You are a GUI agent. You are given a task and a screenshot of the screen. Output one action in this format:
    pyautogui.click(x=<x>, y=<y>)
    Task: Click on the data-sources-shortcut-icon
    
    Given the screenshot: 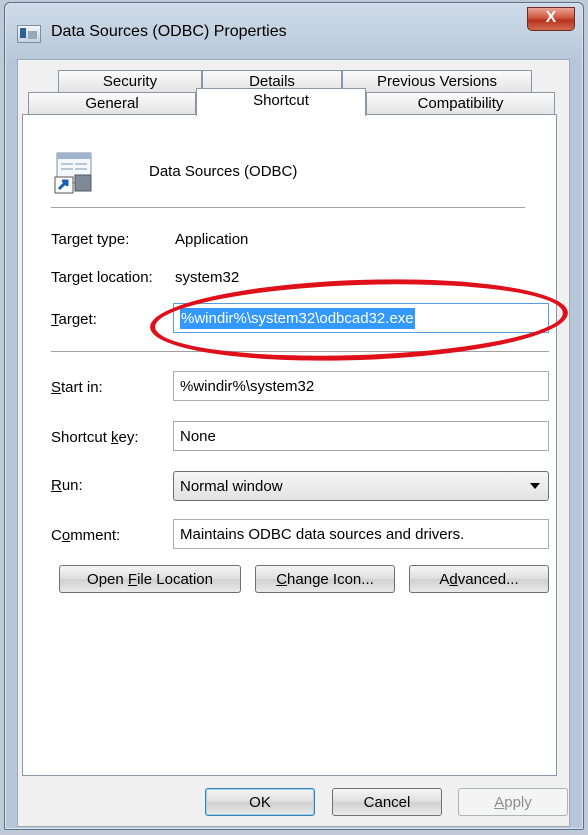 What is the action you would take?
    pyautogui.click(x=73, y=173)
    